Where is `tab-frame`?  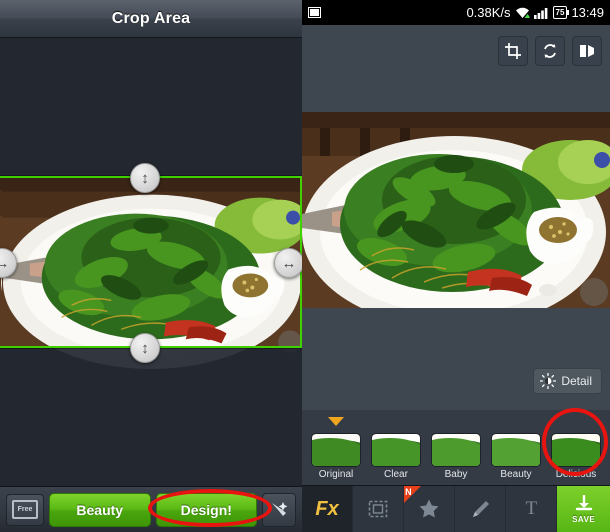
tab-frame is located at coordinates (379, 509).